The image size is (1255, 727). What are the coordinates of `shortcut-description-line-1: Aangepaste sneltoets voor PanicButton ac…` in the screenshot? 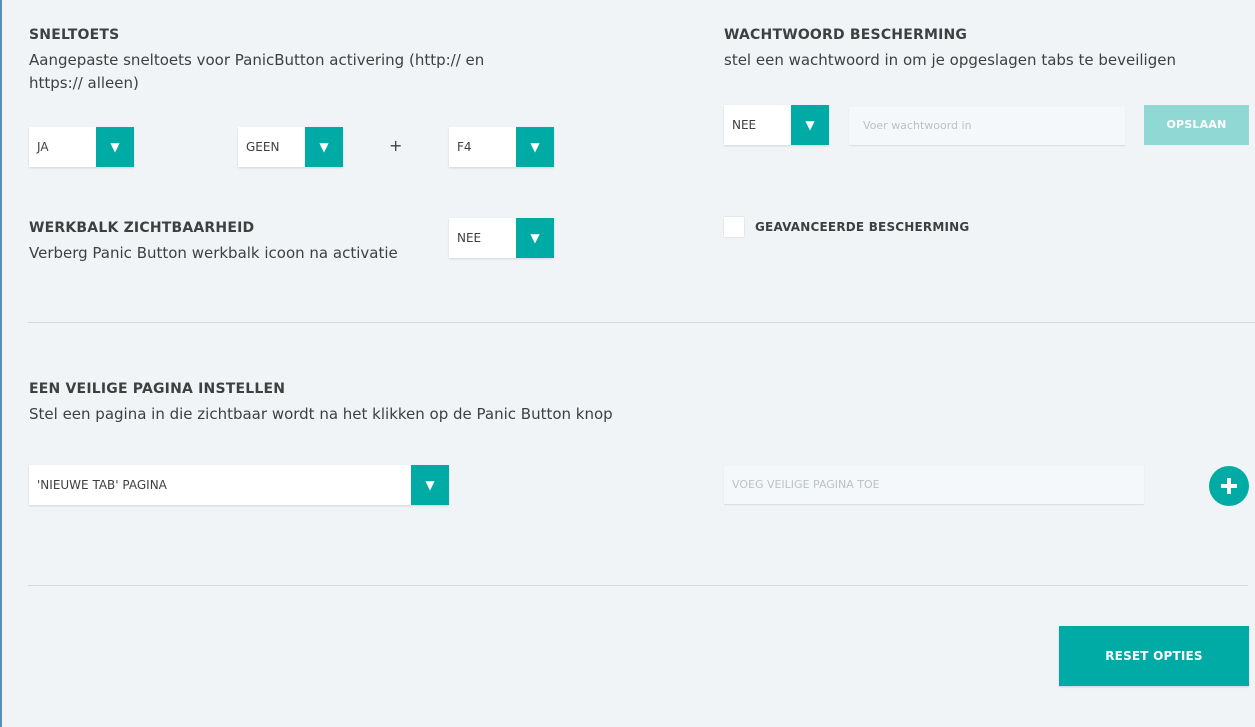 It's located at (257, 60).